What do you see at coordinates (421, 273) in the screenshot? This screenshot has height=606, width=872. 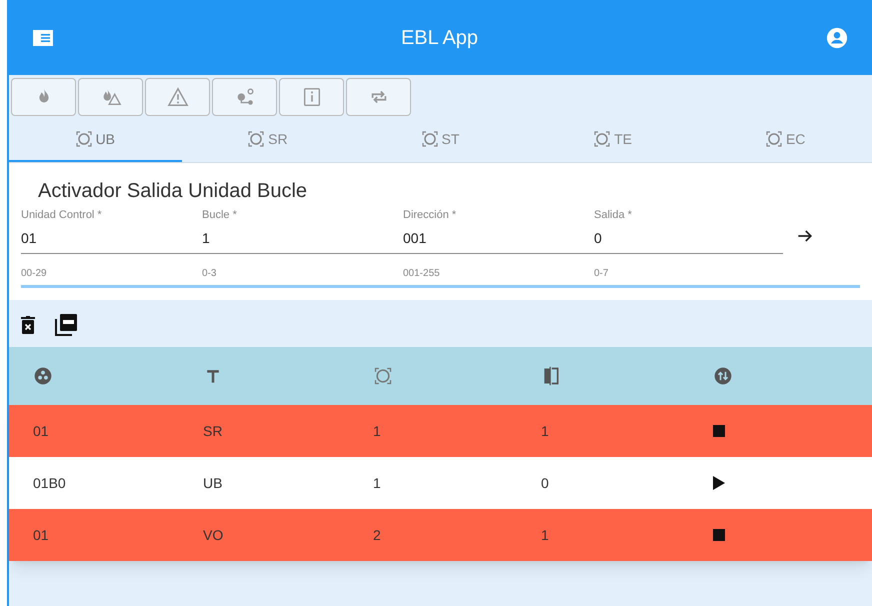 I see `field-hint: 001-255` at bounding box center [421, 273].